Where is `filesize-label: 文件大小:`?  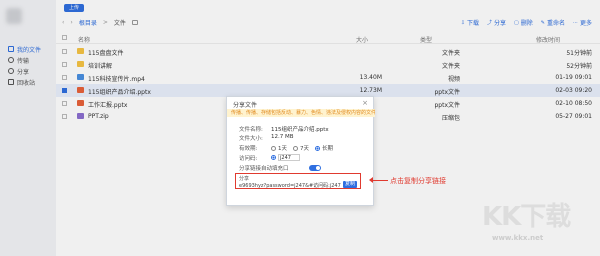
filesize-label: 文件大小: is located at coordinates (251, 139).